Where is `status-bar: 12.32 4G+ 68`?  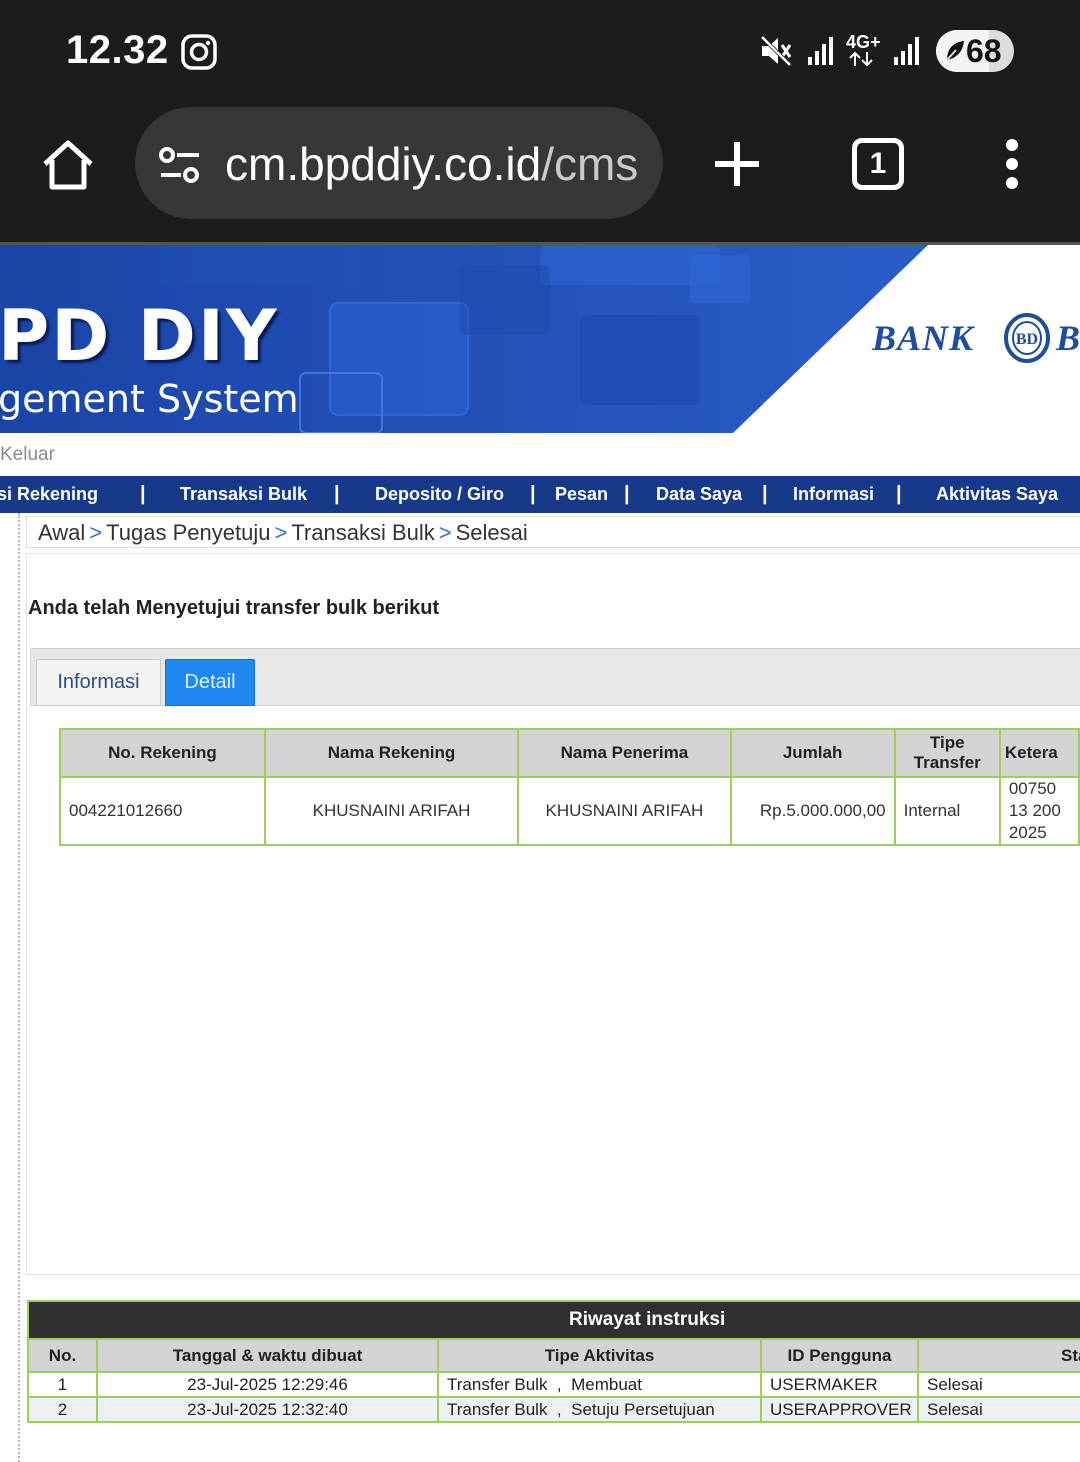 status-bar: 12.32 4G+ 68 is located at coordinates (540, 52).